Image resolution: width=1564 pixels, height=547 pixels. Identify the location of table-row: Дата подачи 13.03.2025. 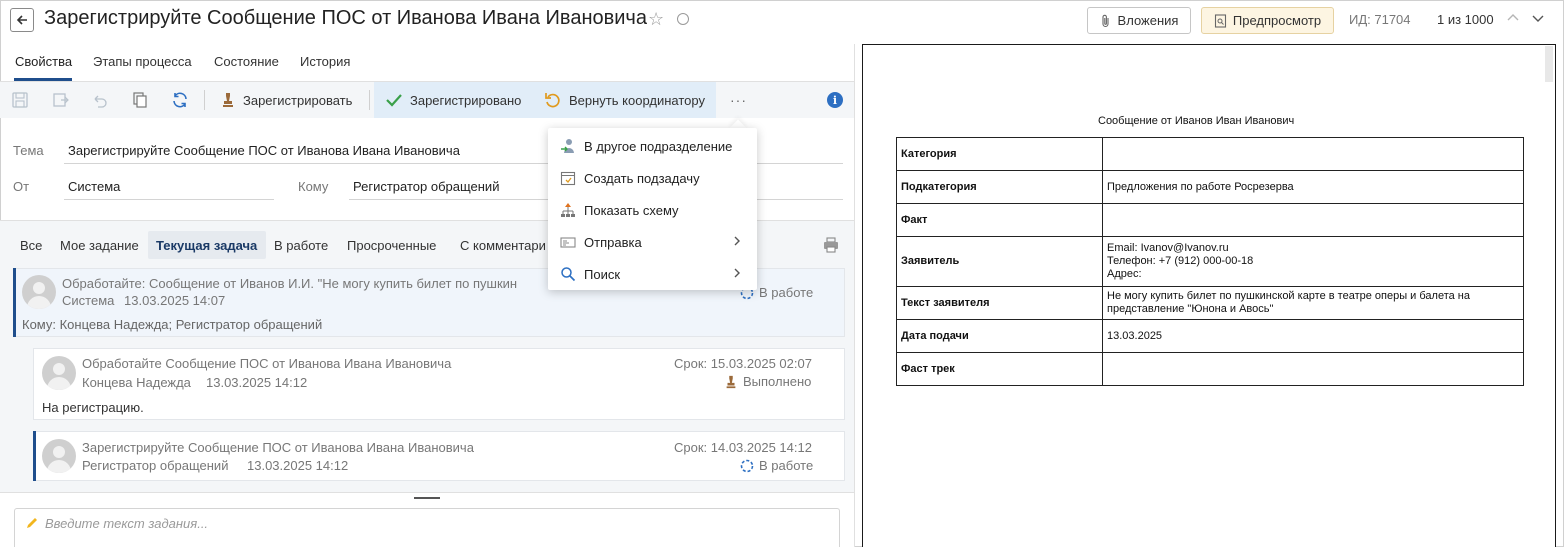
(1210, 336).